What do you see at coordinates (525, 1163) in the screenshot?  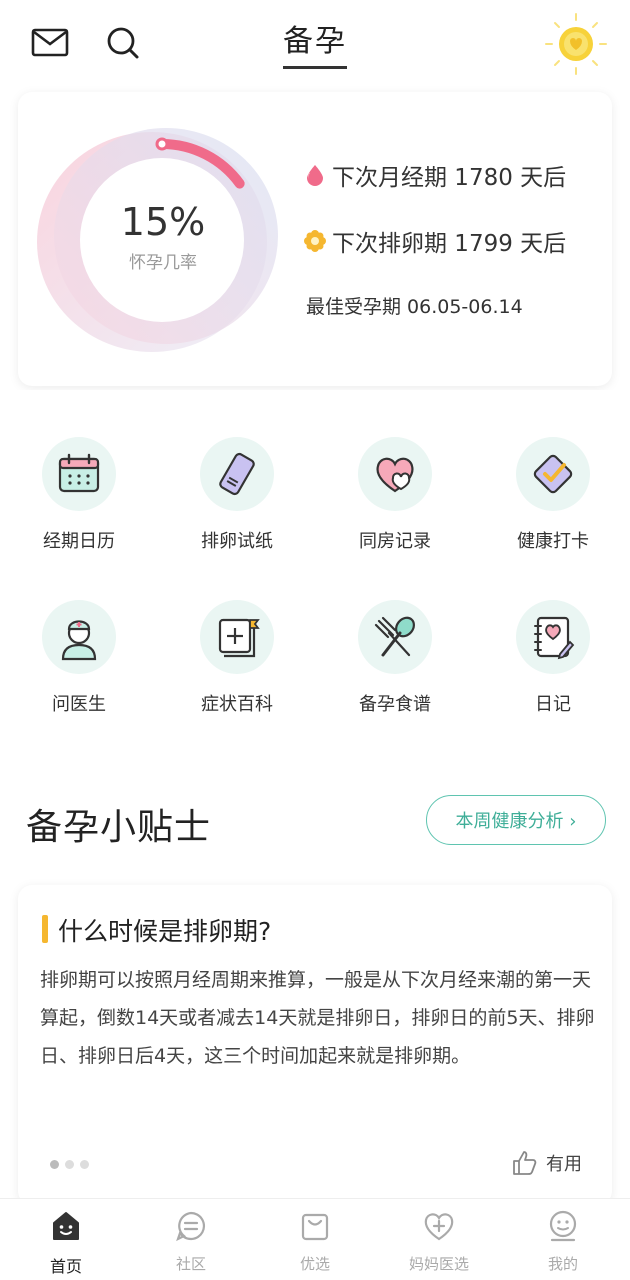 I see `thumbs-up-icon` at bounding box center [525, 1163].